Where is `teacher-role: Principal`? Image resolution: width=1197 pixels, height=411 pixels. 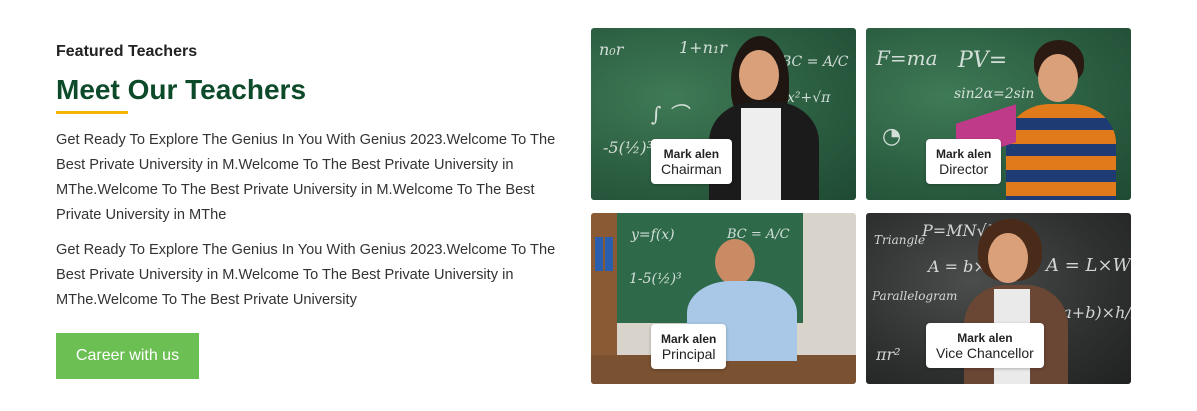 teacher-role: Principal is located at coordinates (688, 354).